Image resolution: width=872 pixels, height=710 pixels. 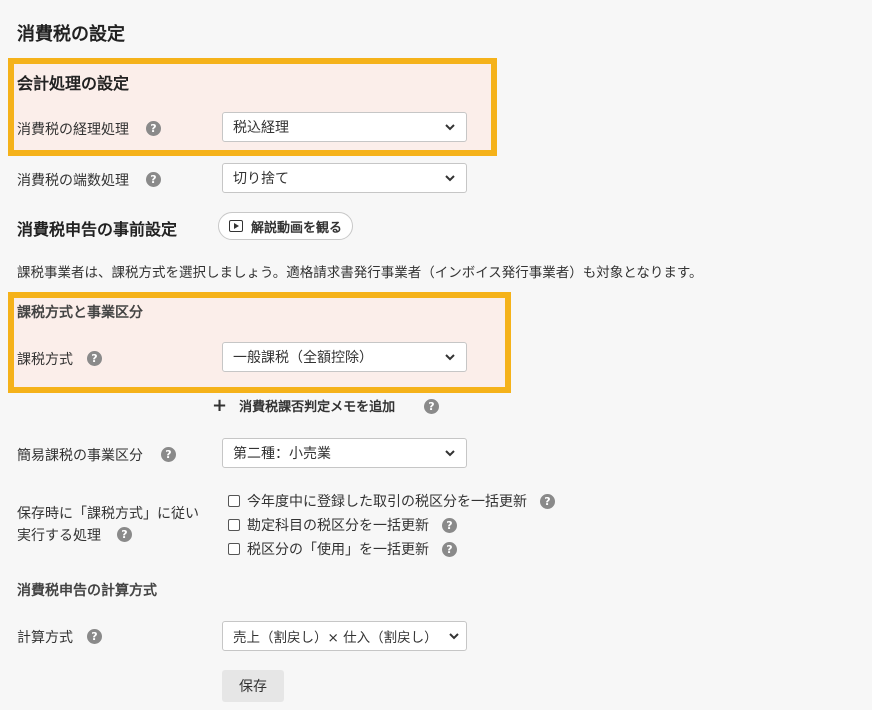 What do you see at coordinates (236, 226) in the screenshot?
I see `play-icon` at bounding box center [236, 226].